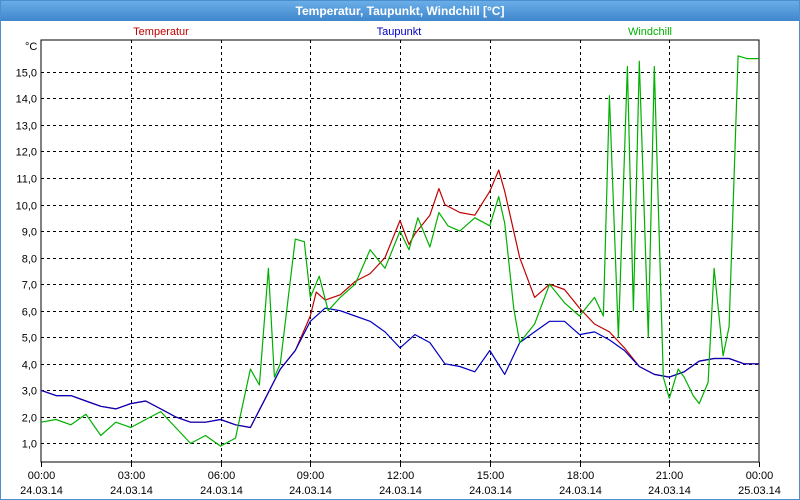 This screenshot has height=500, width=800. Describe the element at coordinates (26, 207) in the screenshot. I see `y-tick-label: 10,0` at that location.